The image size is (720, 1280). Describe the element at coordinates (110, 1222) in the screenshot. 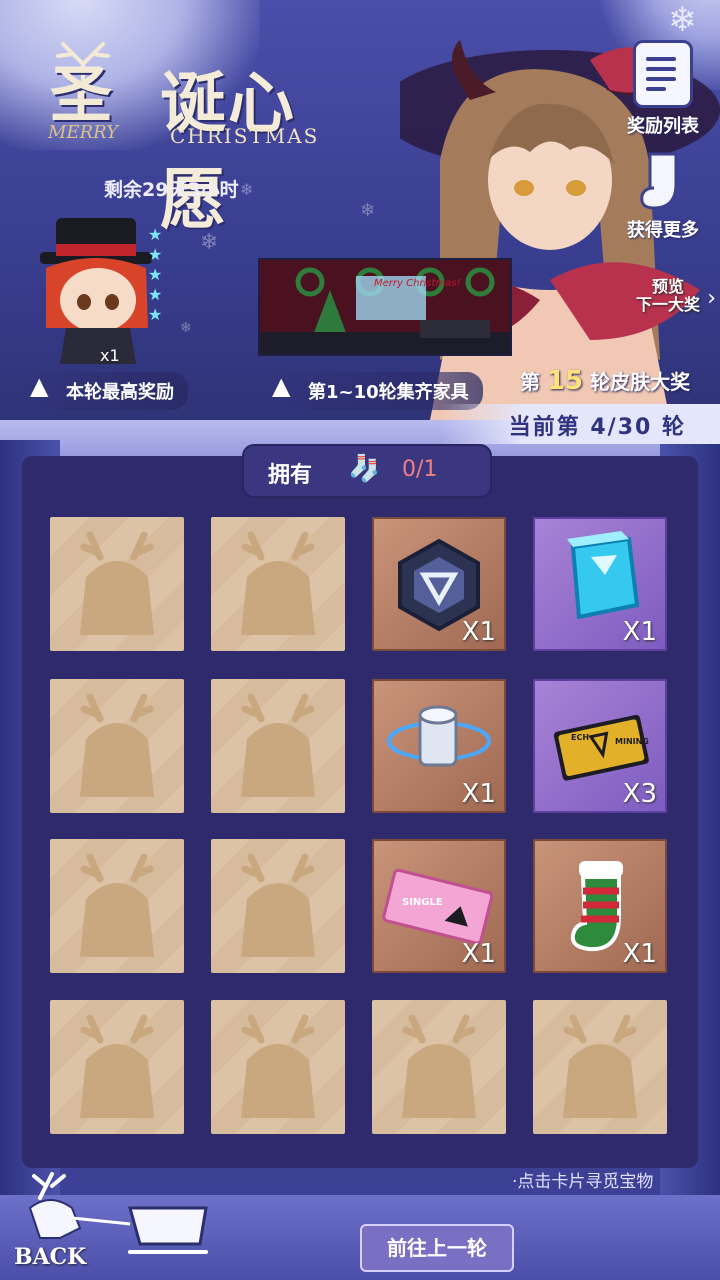

I see `back-button: BACK` at that location.